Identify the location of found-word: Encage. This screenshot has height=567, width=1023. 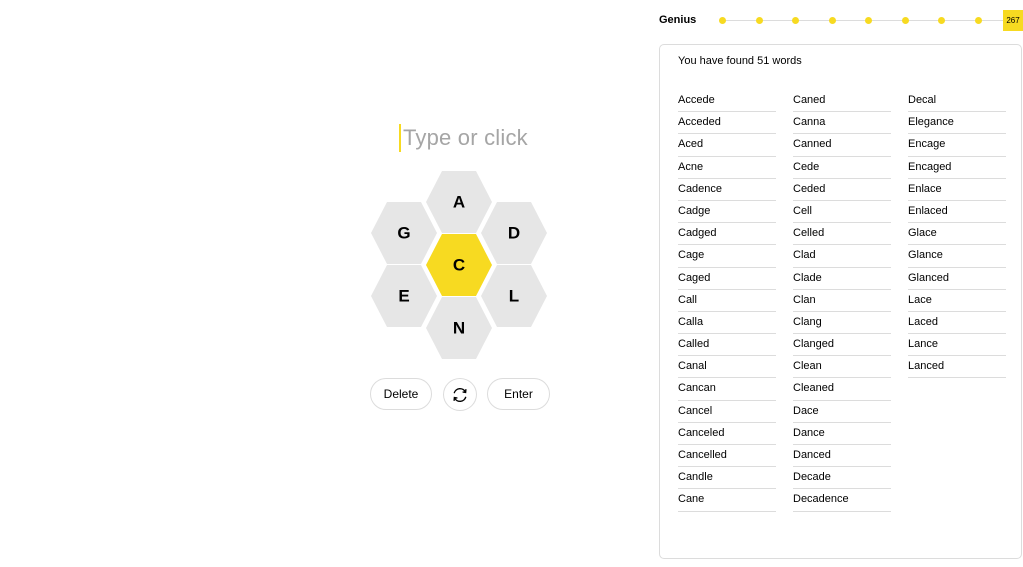
(957, 145).